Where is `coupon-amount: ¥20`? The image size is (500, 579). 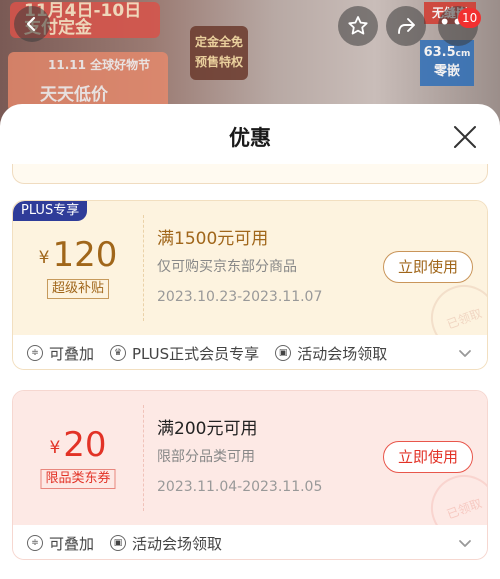 coupon-amount: ¥20 is located at coordinates (78, 445).